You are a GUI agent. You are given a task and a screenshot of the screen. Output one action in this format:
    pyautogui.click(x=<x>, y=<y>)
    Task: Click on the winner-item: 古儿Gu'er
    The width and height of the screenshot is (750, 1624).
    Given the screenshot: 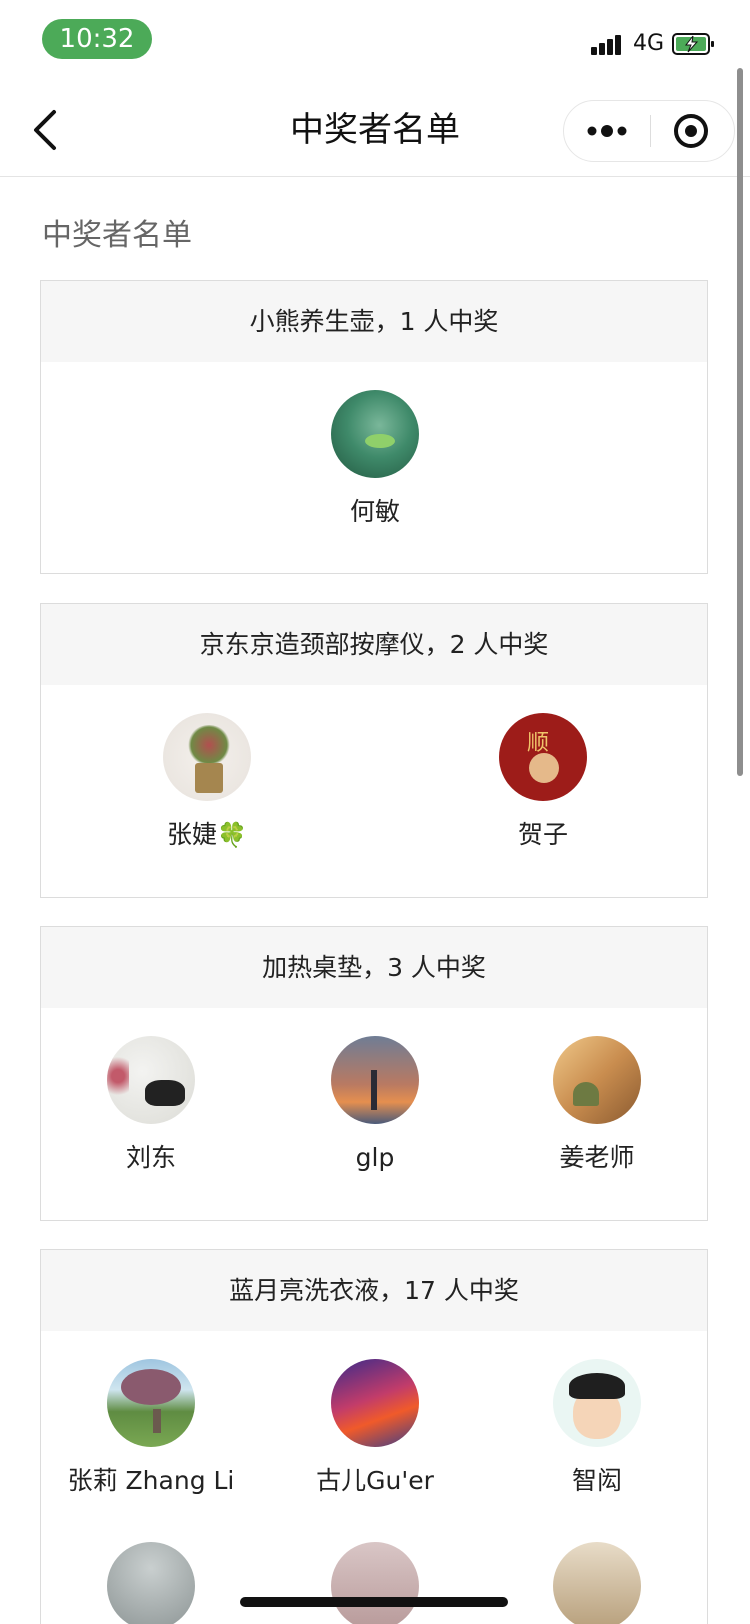 What is the action you would take?
    pyautogui.click(x=375, y=1429)
    